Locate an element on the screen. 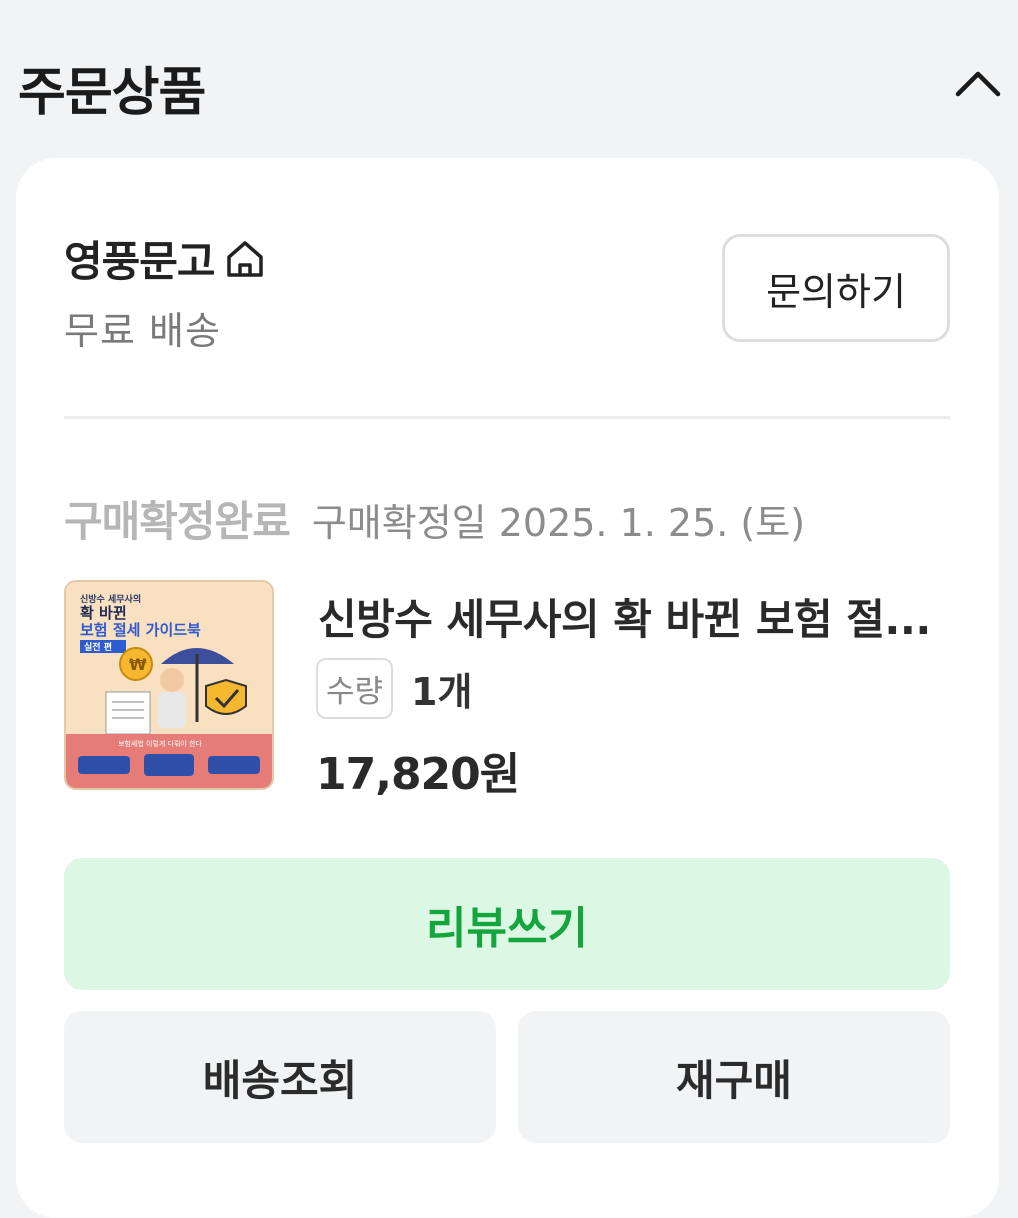 The width and height of the screenshot is (1018, 1218). track-delivery-button: 배송조회 is located at coordinates (280, 1077).